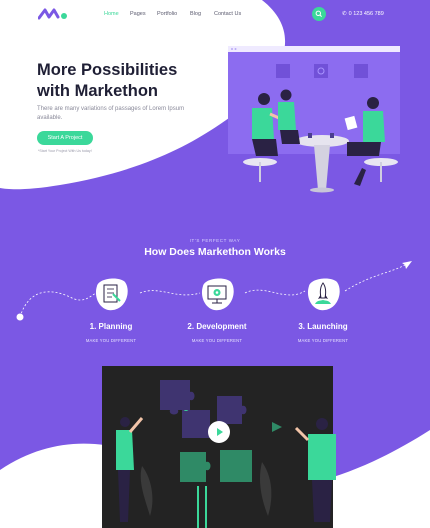 The image size is (430, 528). What do you see at coordinates (65, 151) in the screenshot?
I see `cta-note: *Start Your Project With Us today!` at bounding box center [65, 151].